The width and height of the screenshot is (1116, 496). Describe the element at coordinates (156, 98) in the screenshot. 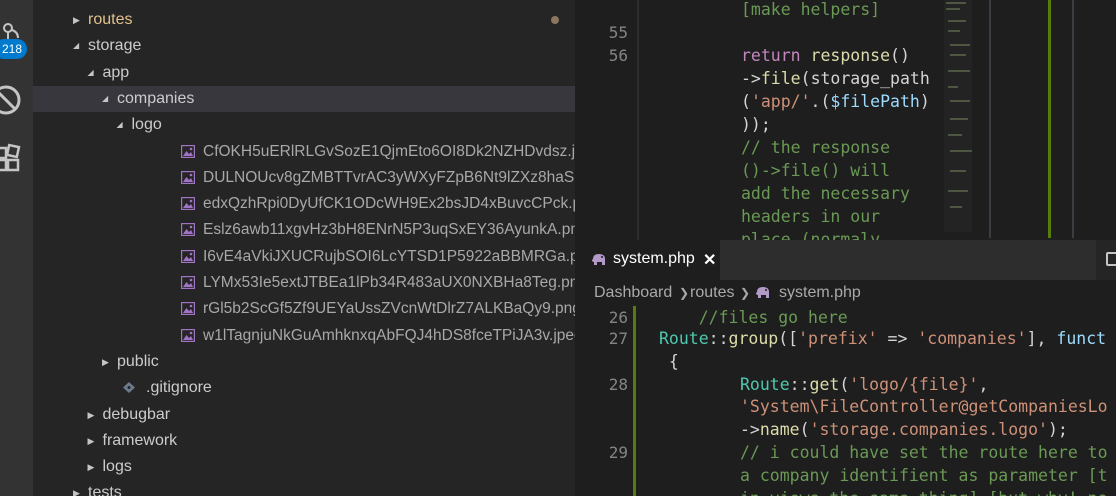

I see `tree-item-label: companies` at that location.